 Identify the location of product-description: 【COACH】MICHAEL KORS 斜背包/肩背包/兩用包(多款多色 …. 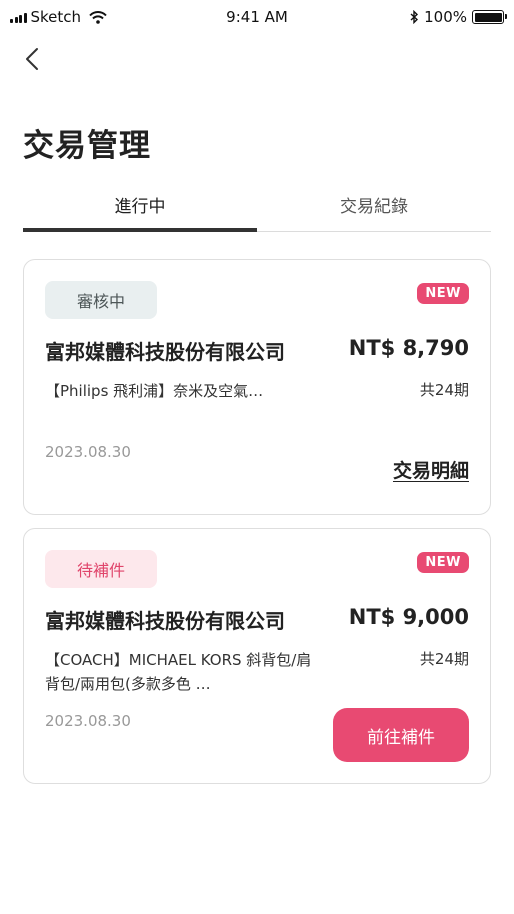
(178, 672).